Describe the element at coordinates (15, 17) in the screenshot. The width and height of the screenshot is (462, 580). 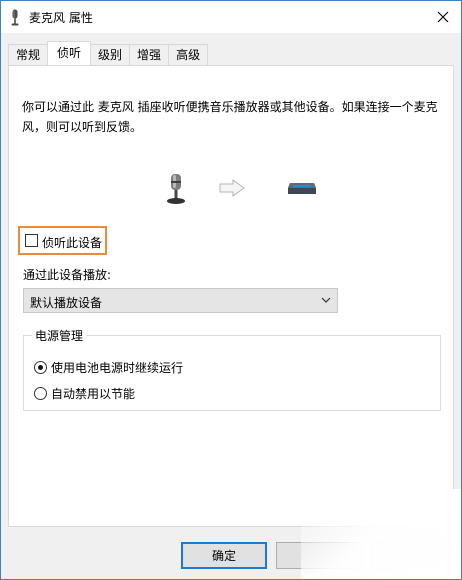
I see `microphone-icon` at that location.